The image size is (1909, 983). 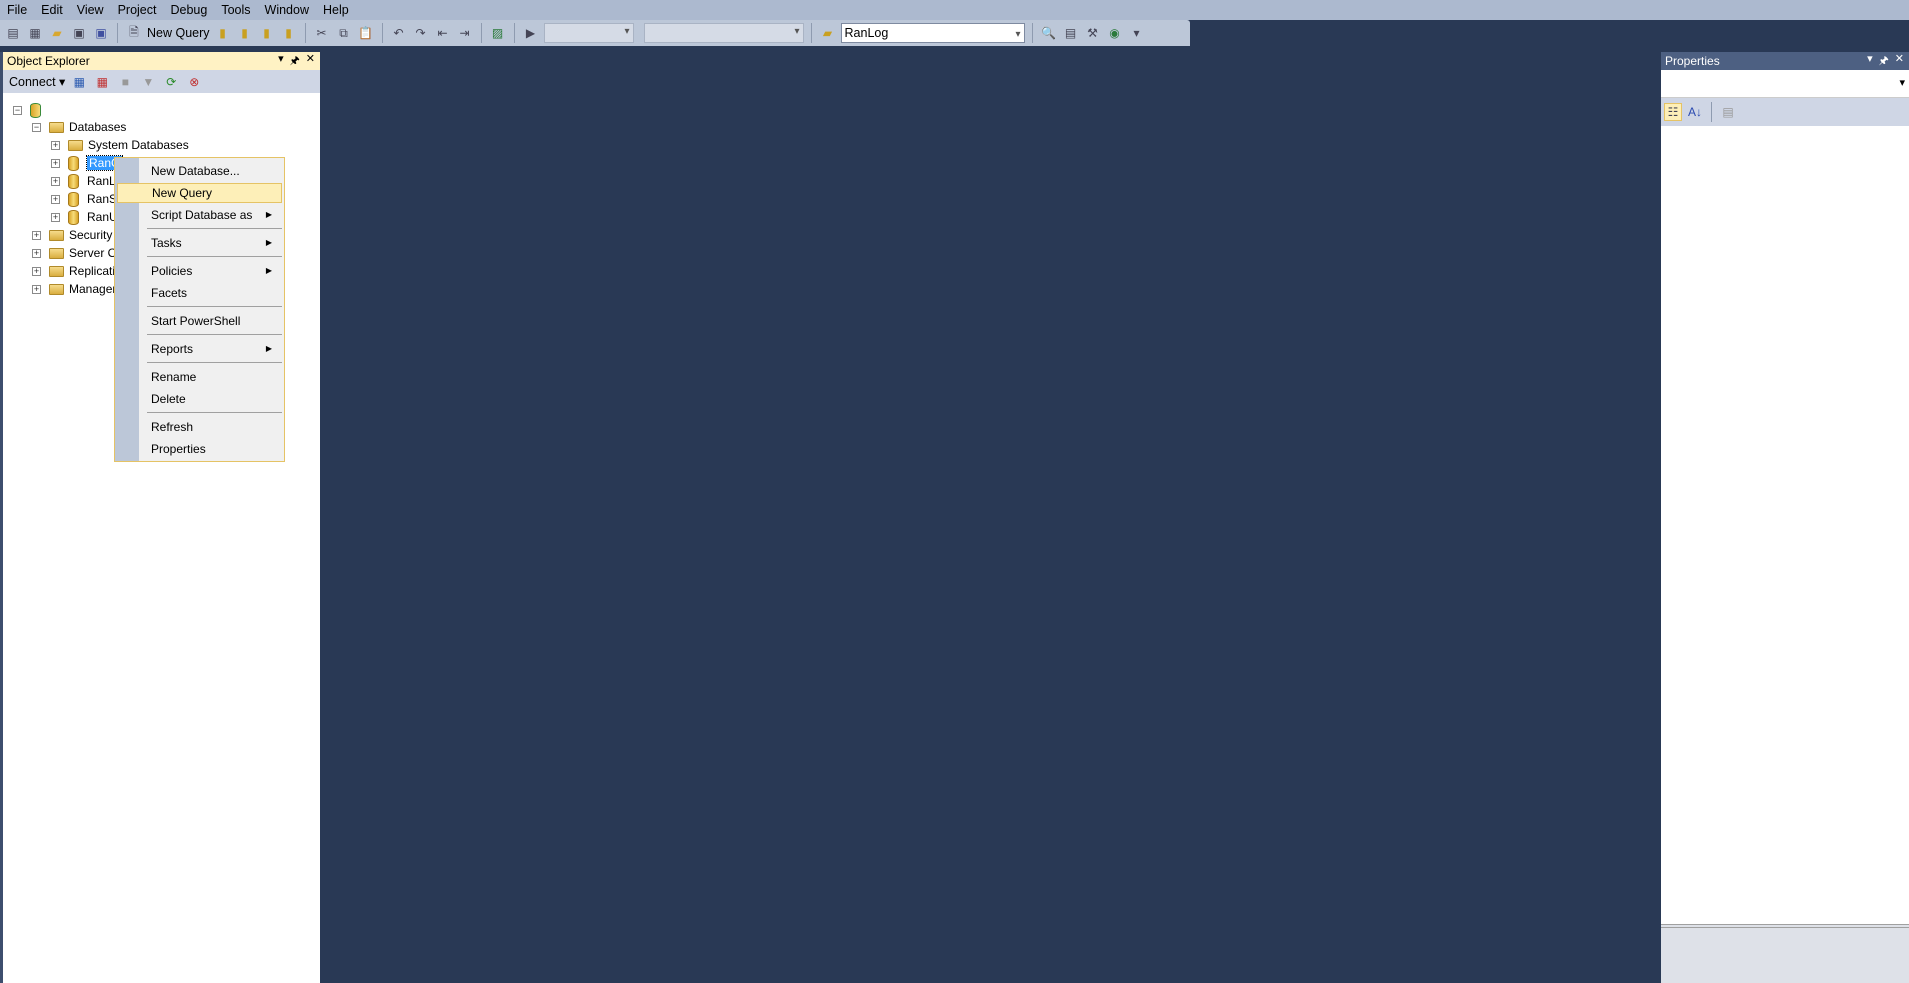 What do you see at coordinates (188, 10) in the screenshot?
I see `menu-debug: Debug` at bounding box center [188, 10].